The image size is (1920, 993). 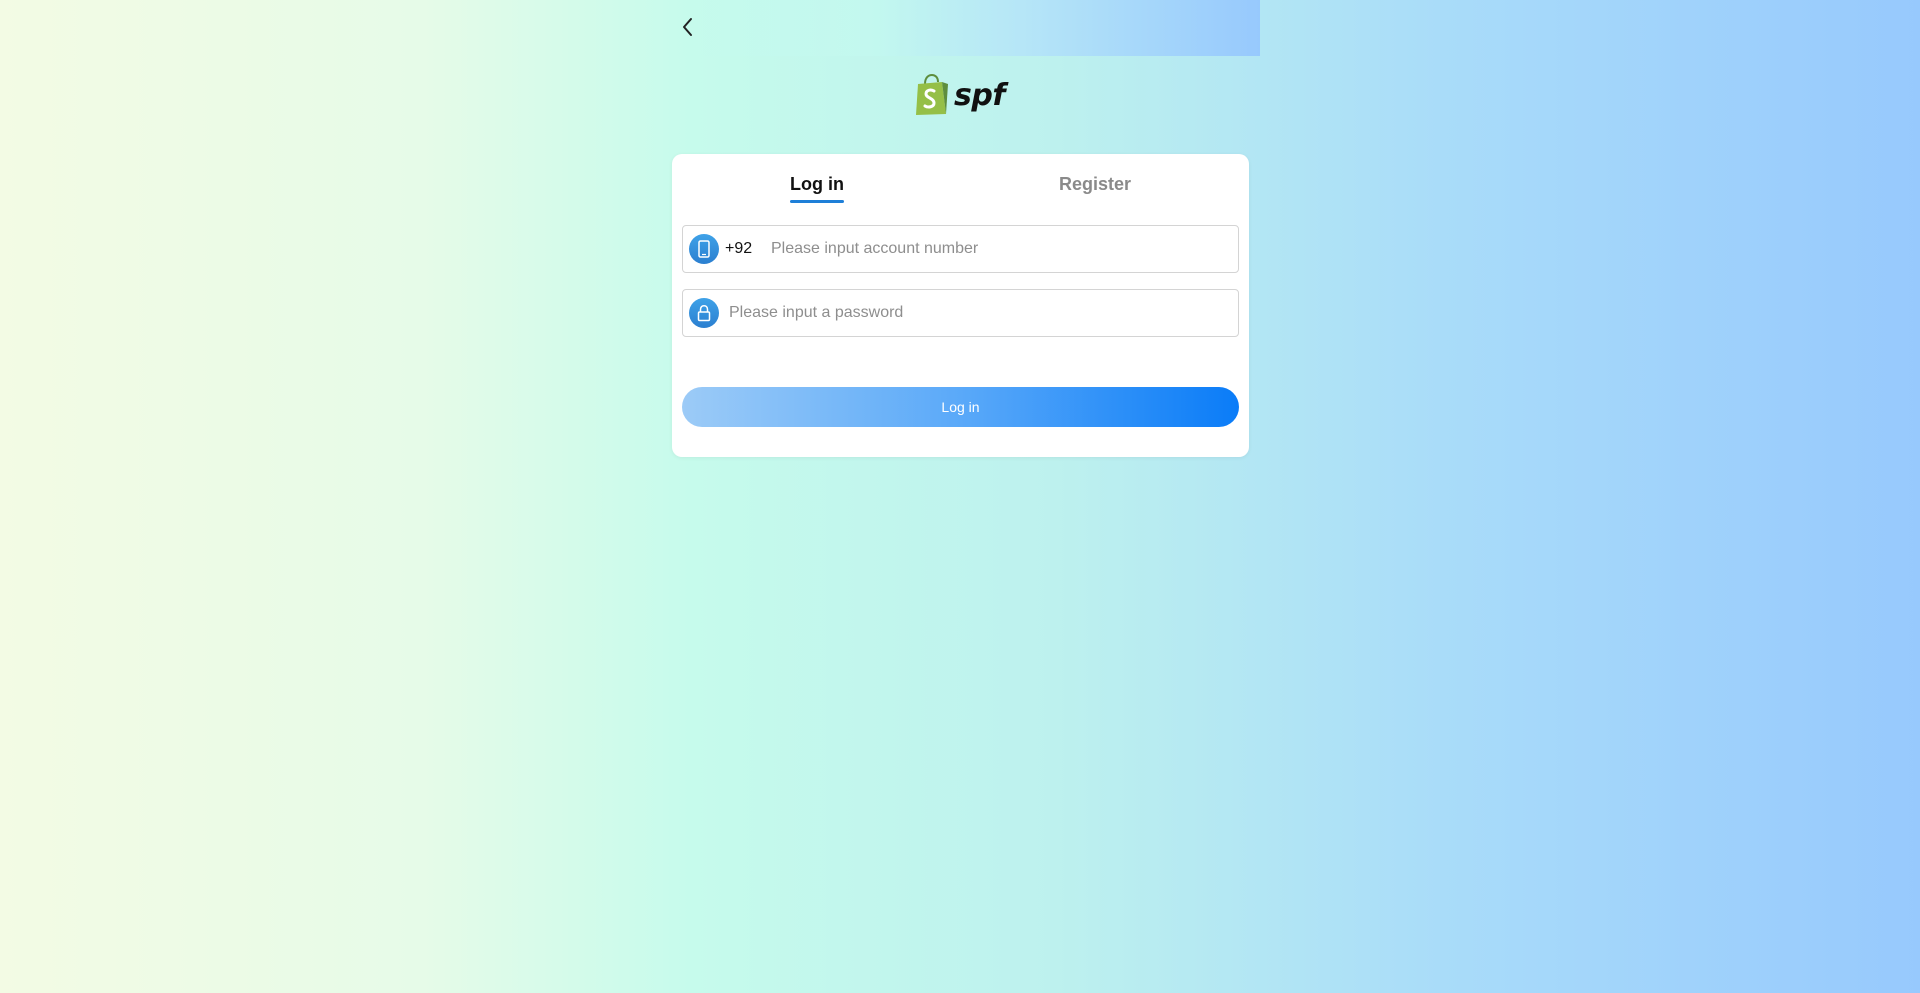 I want to click on tab-register-label: Register, so click(x=1095, y=184).